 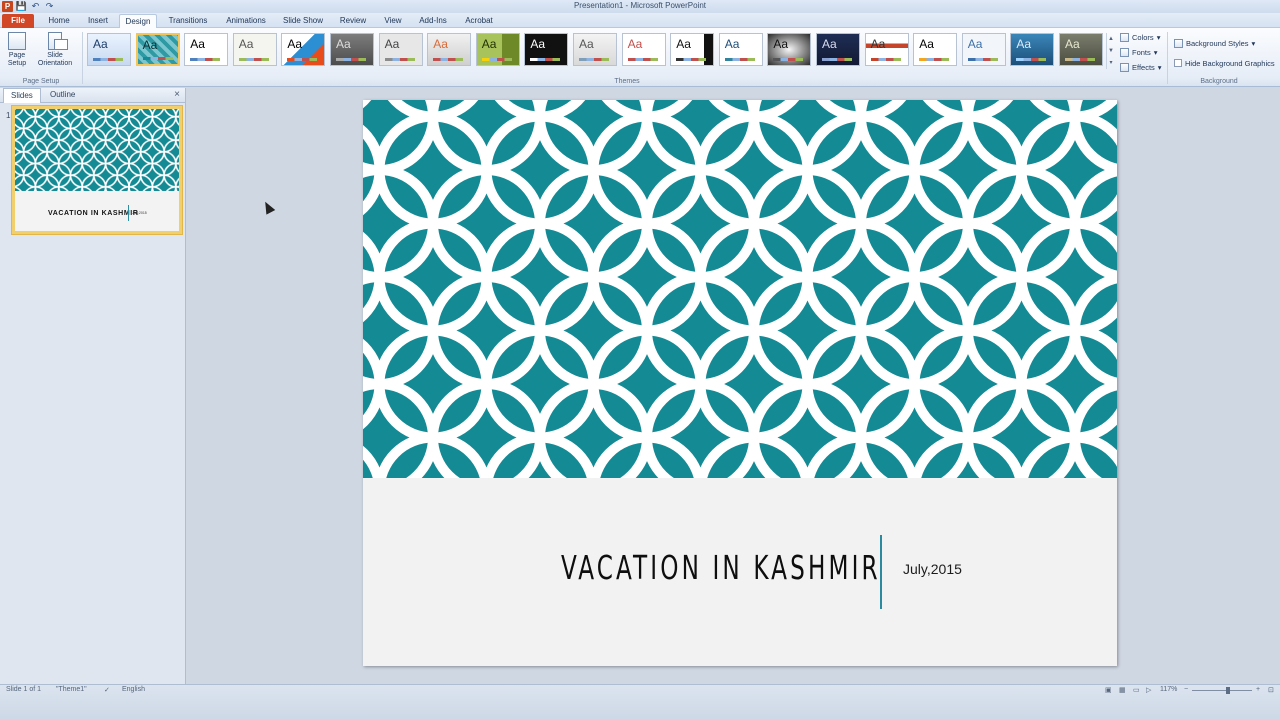 I want to click on fonts-button: Fonts ▾, so click(x=1139, y=52).